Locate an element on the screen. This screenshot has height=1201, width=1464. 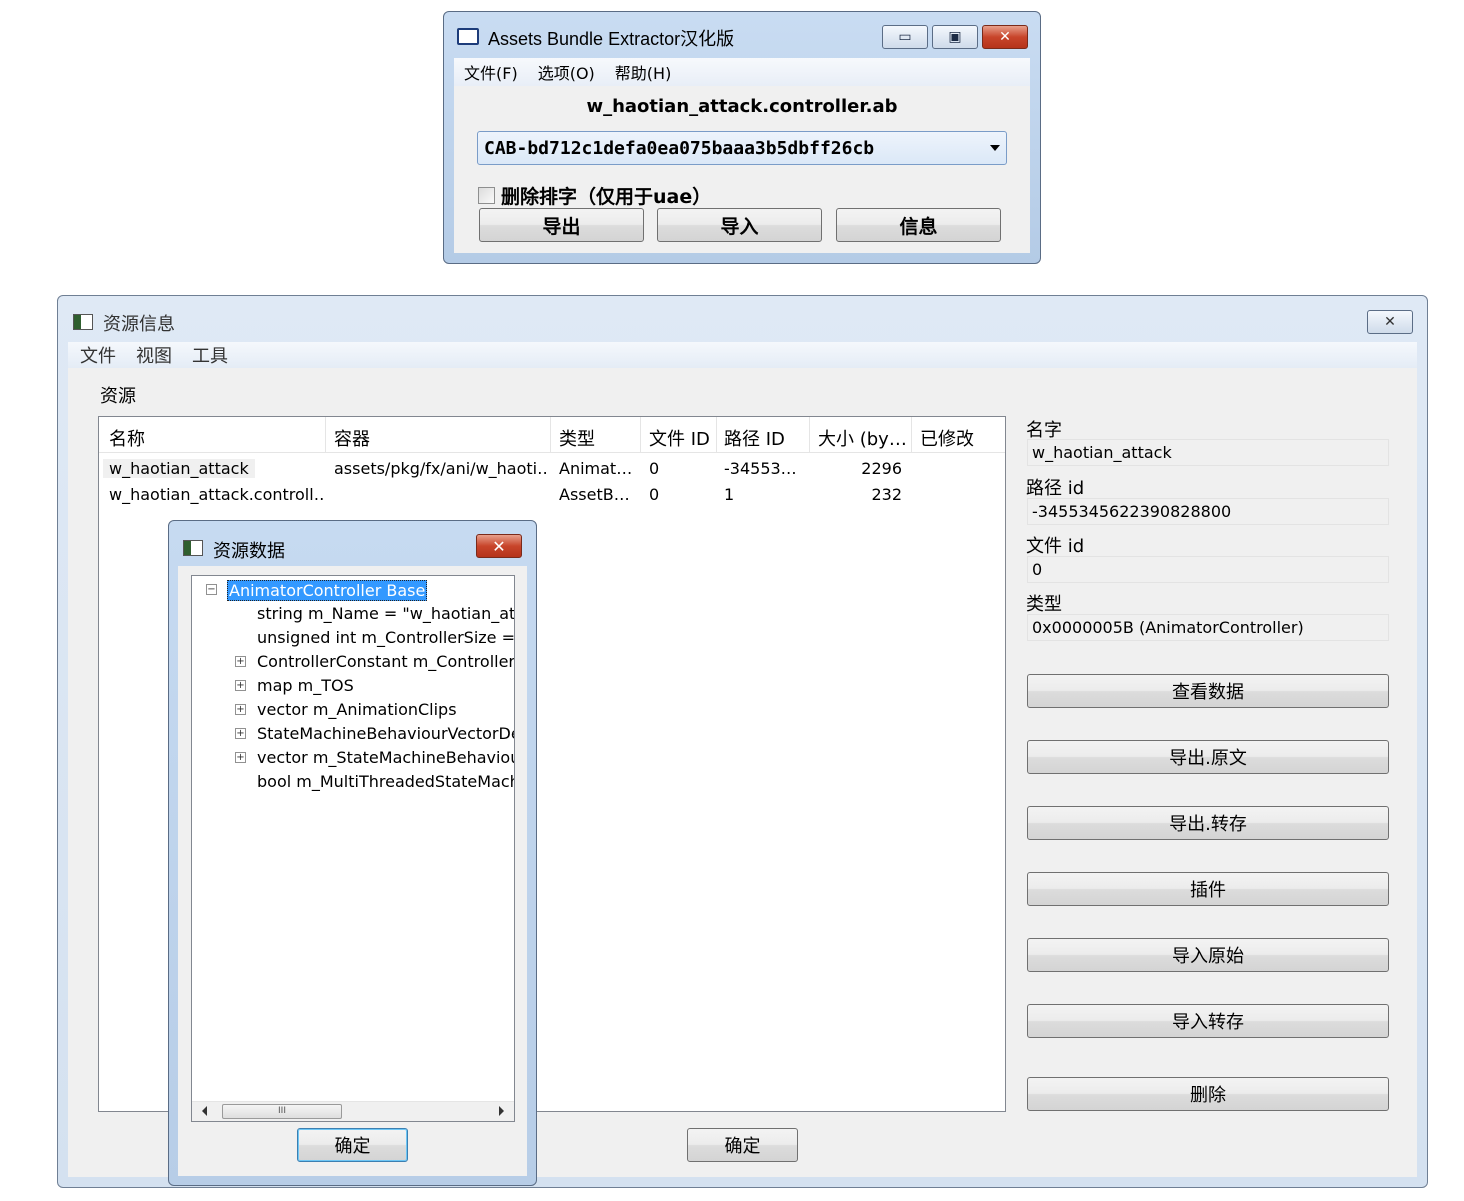
asset-info-close-button: ✕ is located at coordinates (1390, 322).